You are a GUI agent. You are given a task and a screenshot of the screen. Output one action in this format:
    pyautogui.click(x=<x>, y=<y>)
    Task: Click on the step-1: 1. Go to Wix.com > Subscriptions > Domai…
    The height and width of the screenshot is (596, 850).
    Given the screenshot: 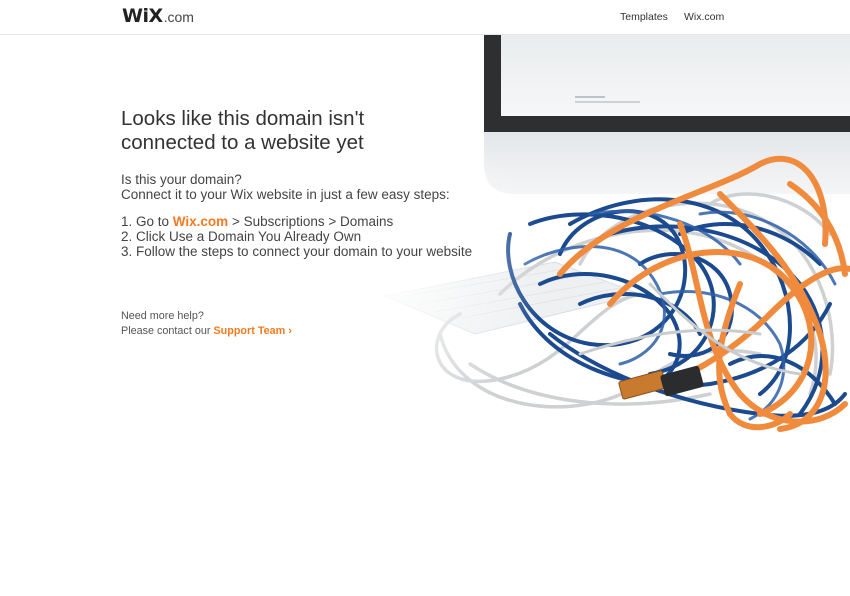 What is the action you would take?
    pyautogui.click(x=296, y=221)
    